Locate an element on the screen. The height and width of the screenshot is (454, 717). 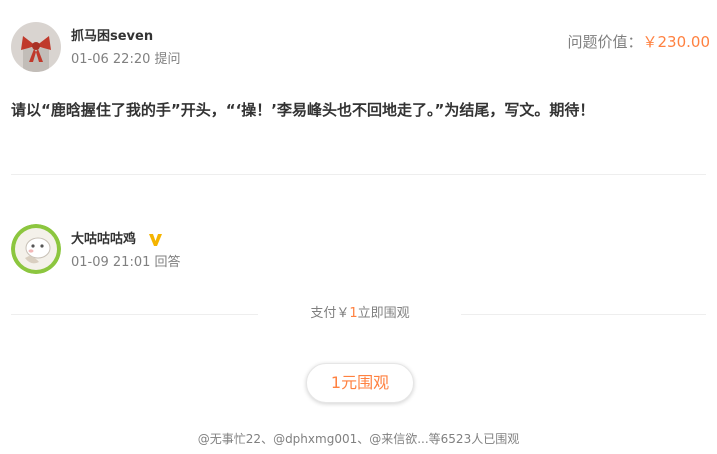
avatar-bow-icon is located at coordinates (36, 47).